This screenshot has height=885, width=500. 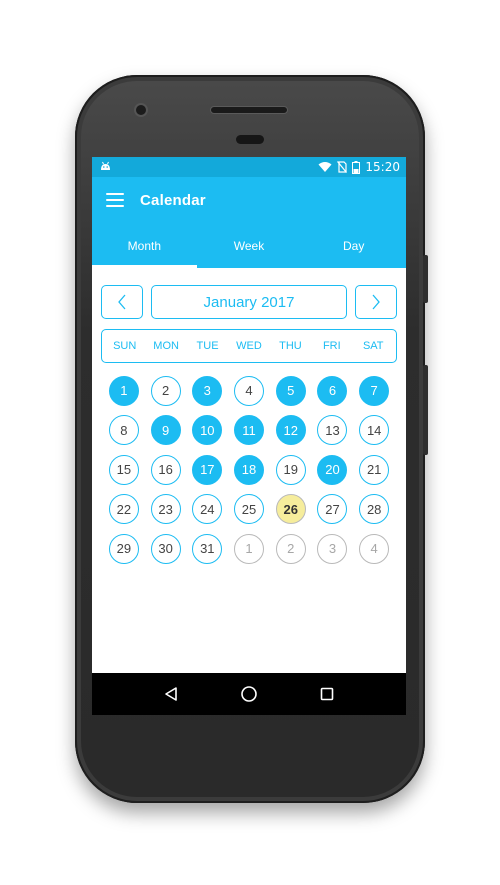 I want to click on day-button: 1, so click(x=123, y=390).